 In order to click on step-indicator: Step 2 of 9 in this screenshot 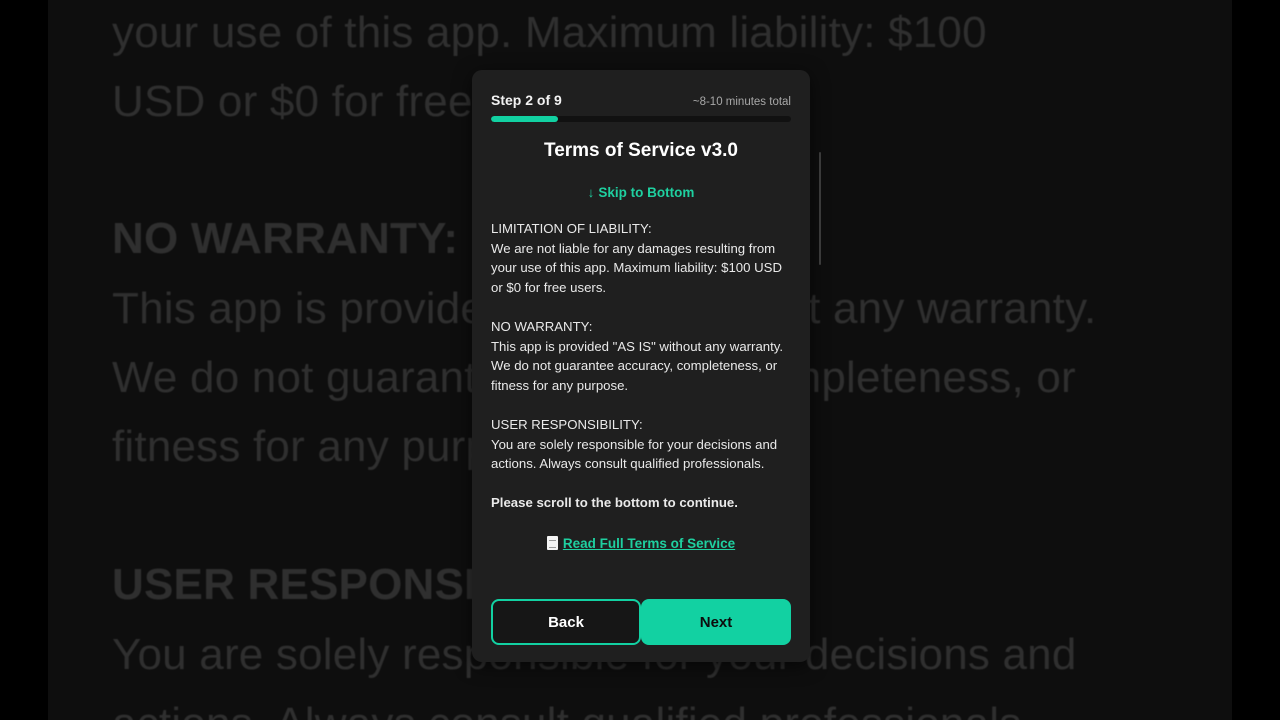, I will do `click(526, 100)`.